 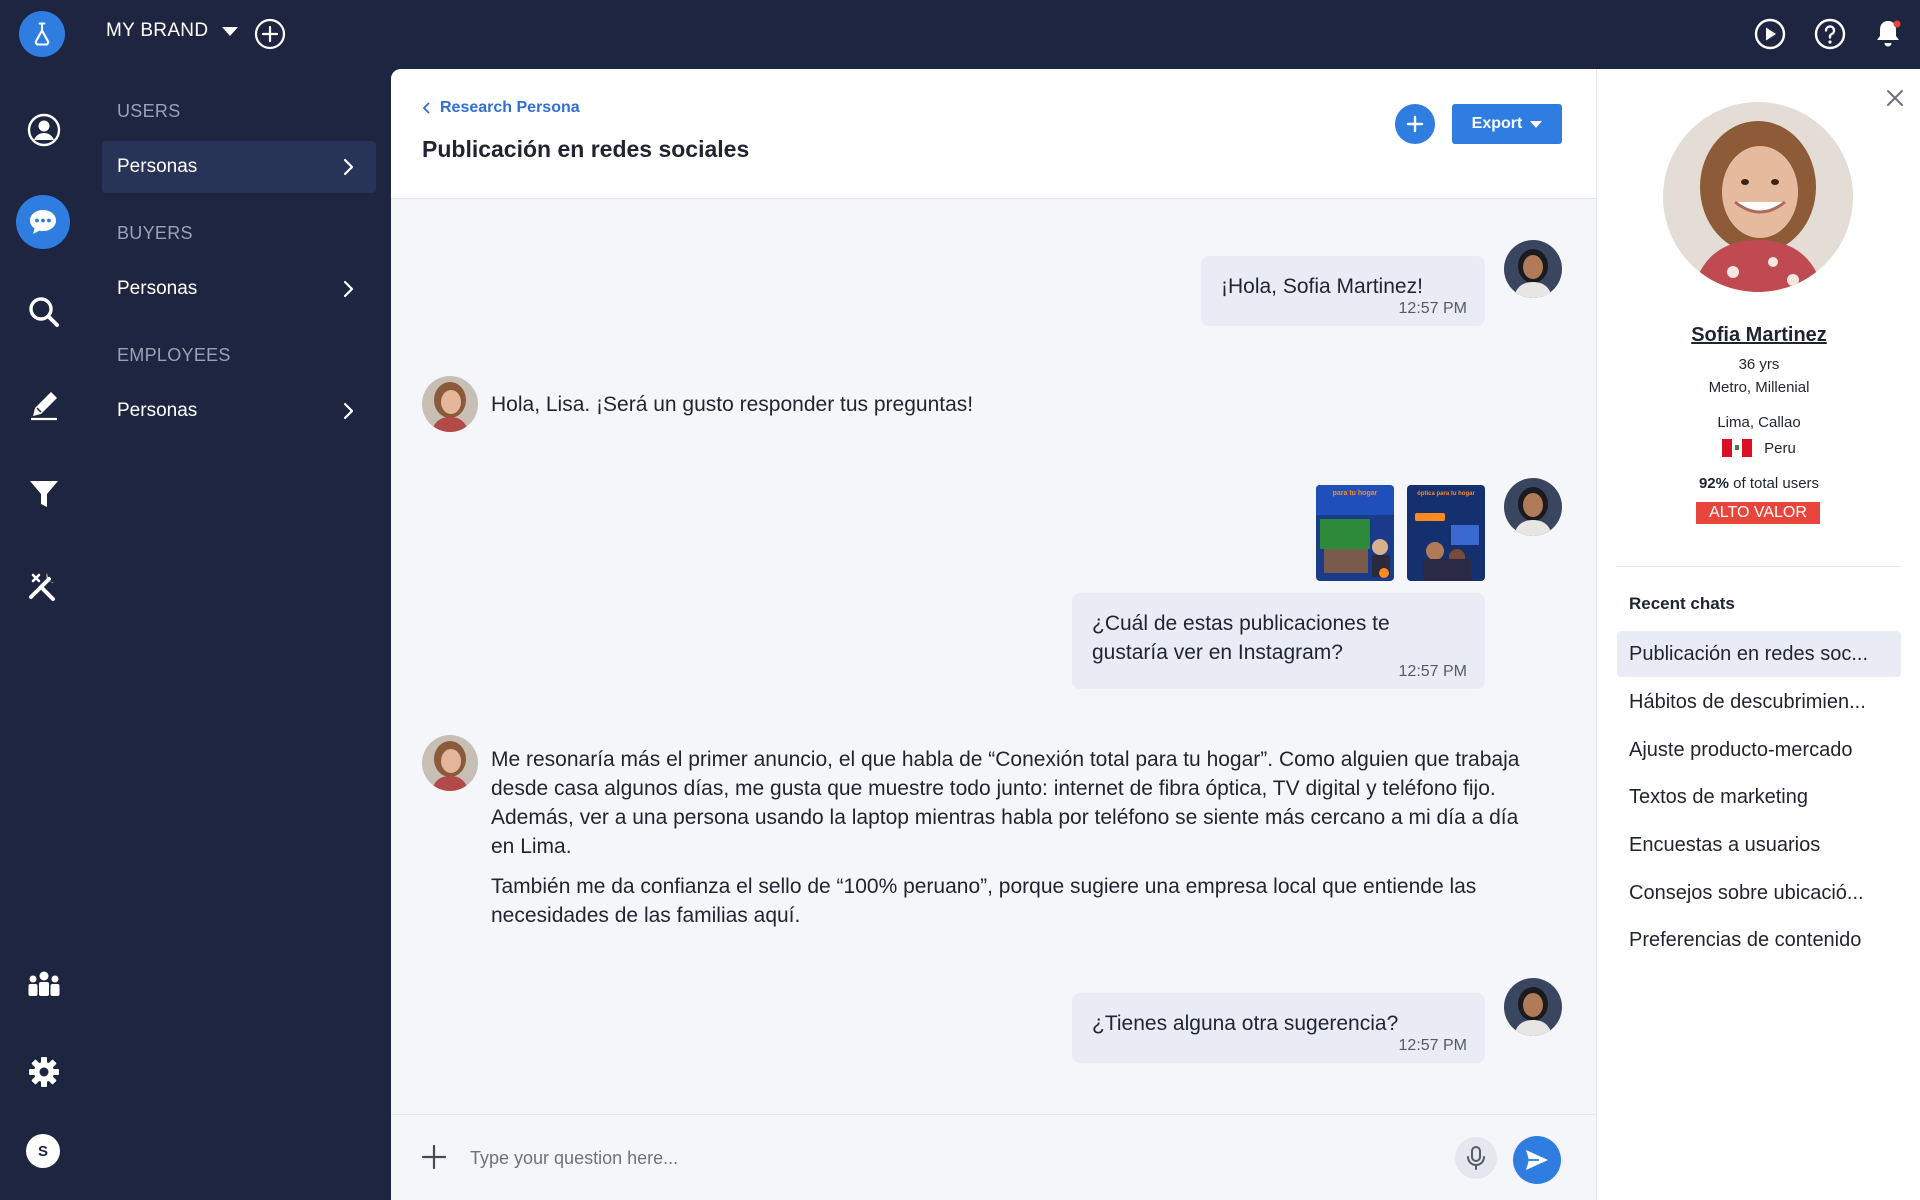 I want to click on ad-image-2: óptica para tu hogar, so click(x=1446, y=533).